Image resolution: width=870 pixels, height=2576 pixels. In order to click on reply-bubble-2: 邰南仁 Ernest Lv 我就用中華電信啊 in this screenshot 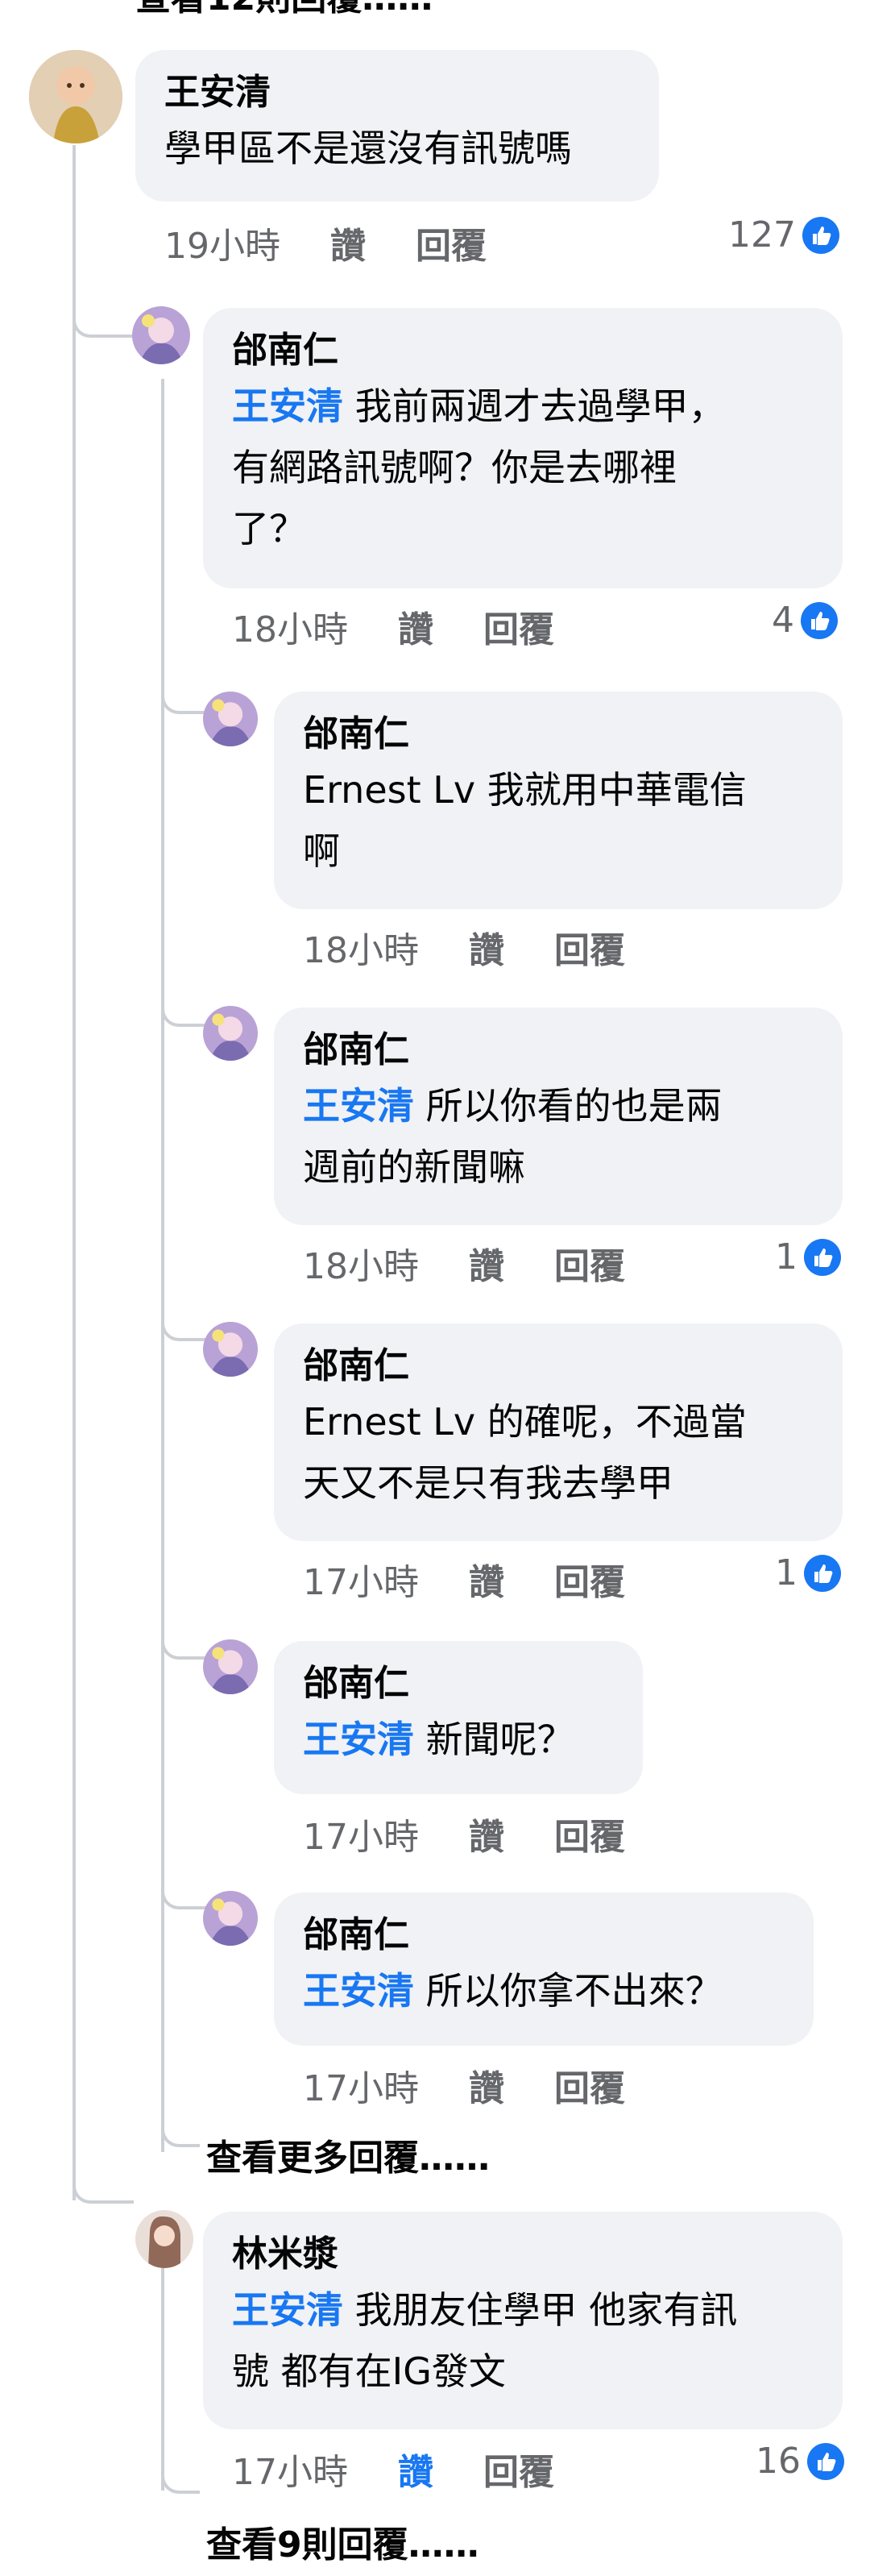, I will do `click(559, 800)`.